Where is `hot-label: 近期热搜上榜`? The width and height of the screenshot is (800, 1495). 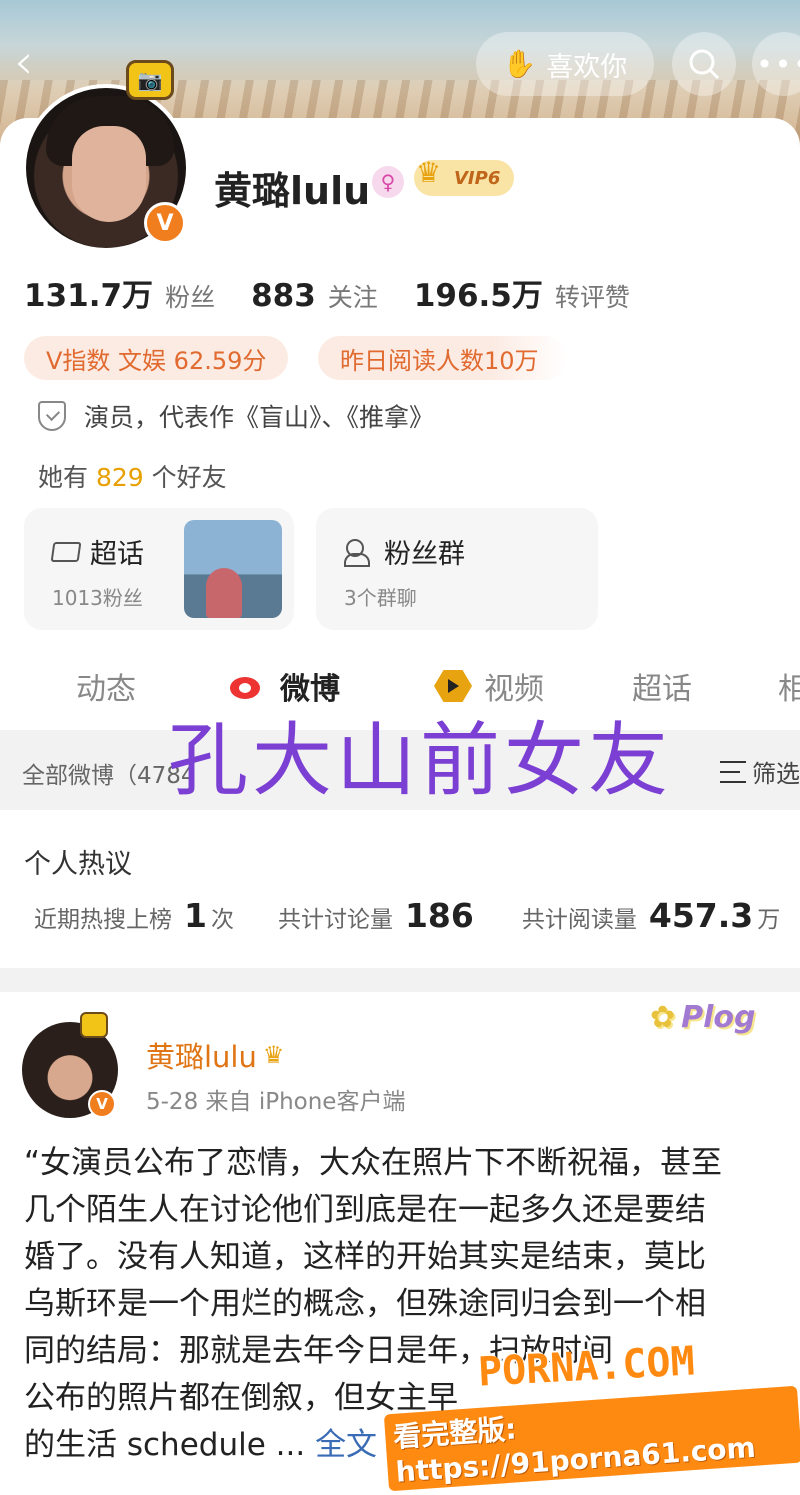
hot-label: 近期热搜上榜 is located at coordinates (103, 920).